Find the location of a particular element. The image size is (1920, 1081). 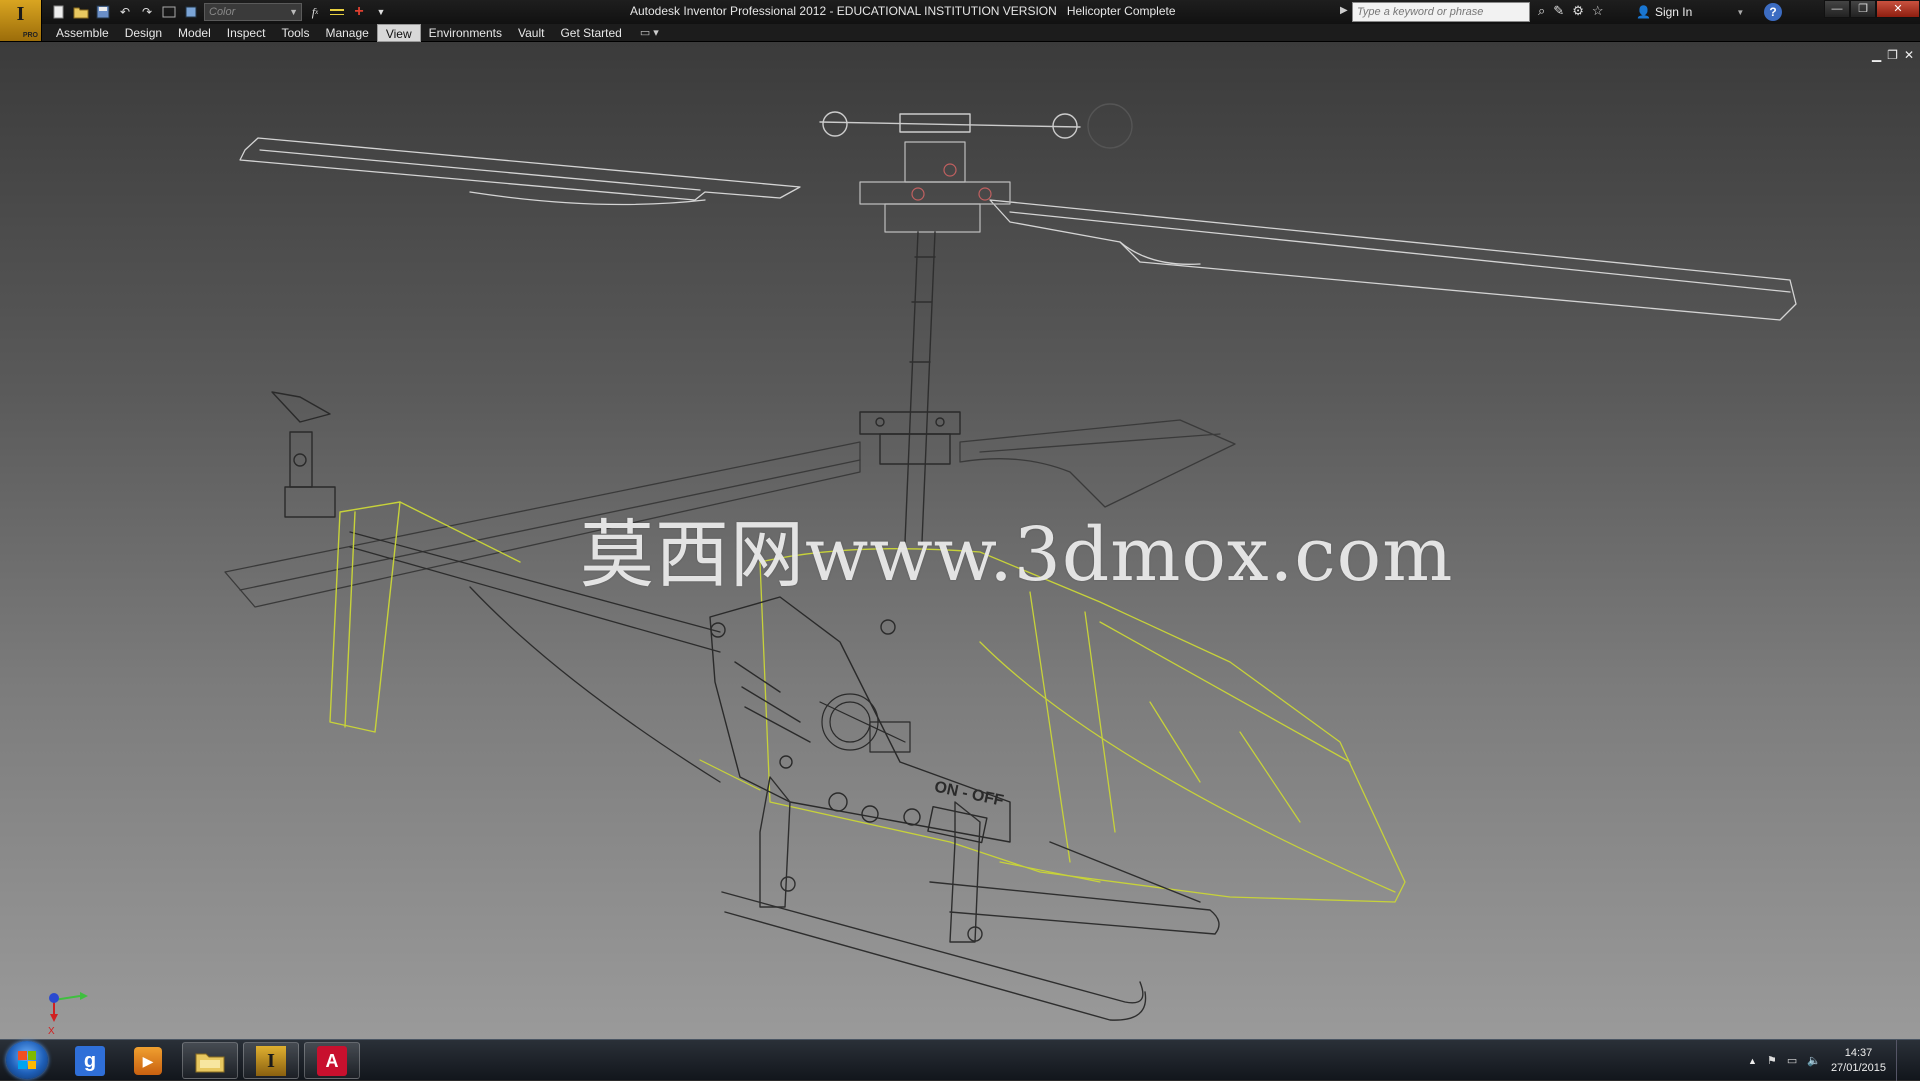

help-icon: ? is located at coordinates (1773, 12).